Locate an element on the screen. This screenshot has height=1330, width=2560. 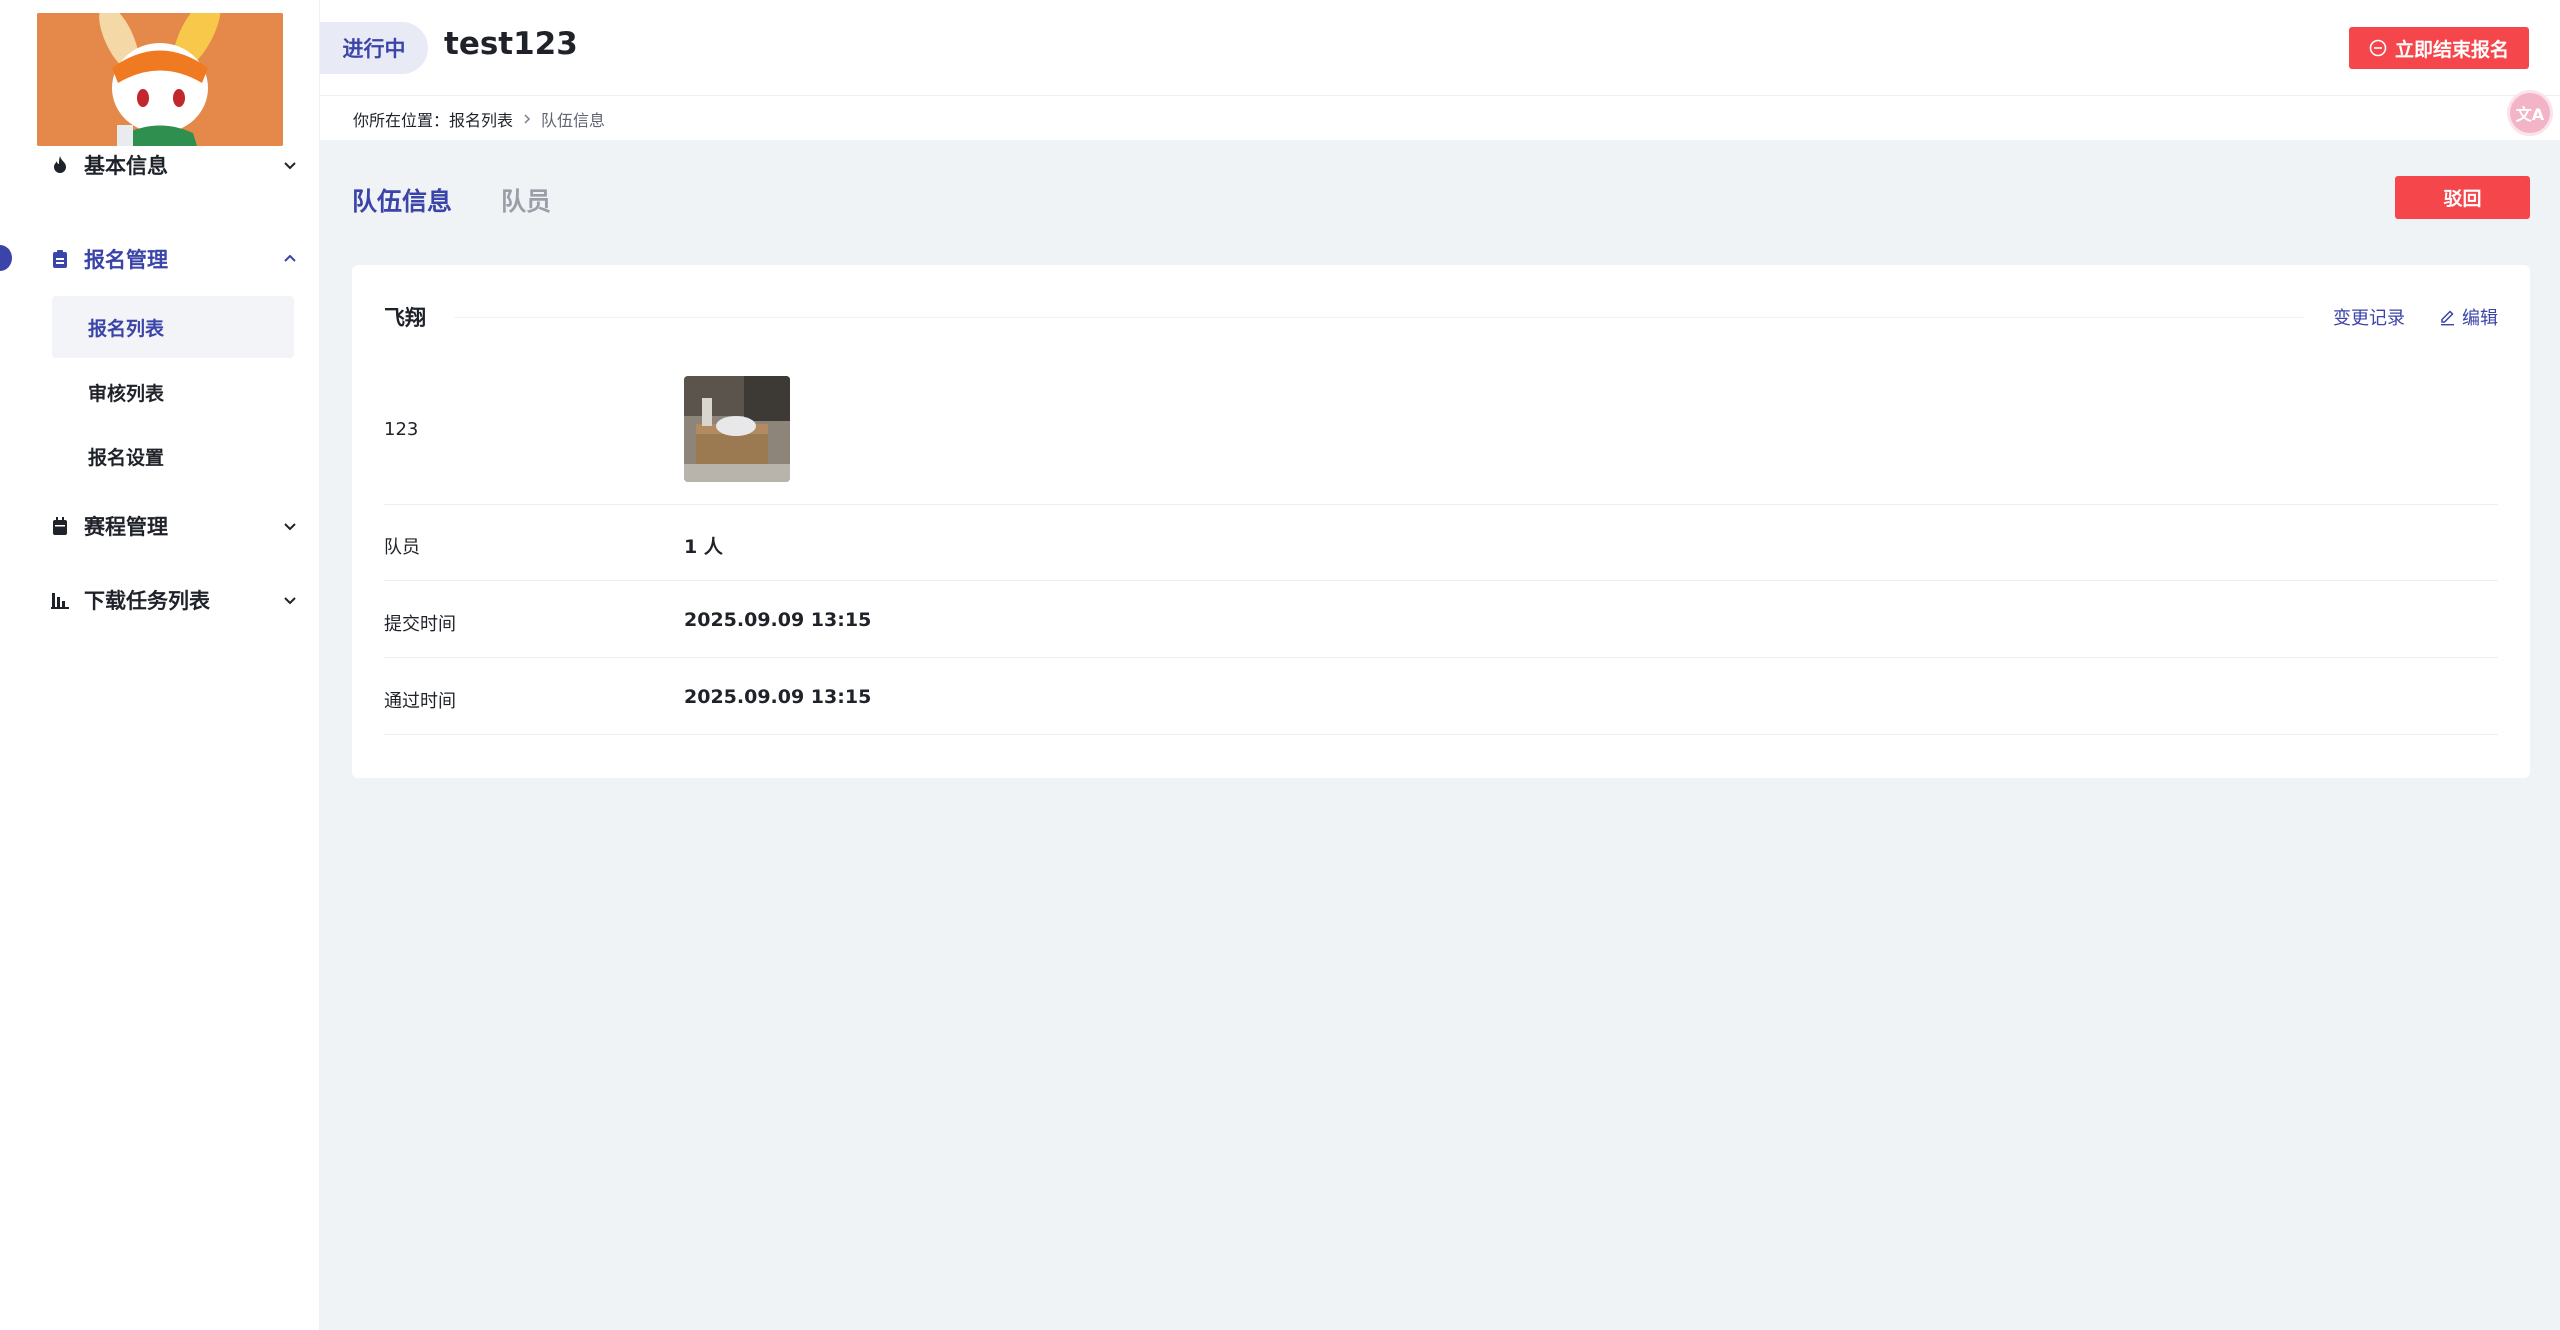
end-registration-label: 立即结束报名 is located at coordinates (2451, 49).